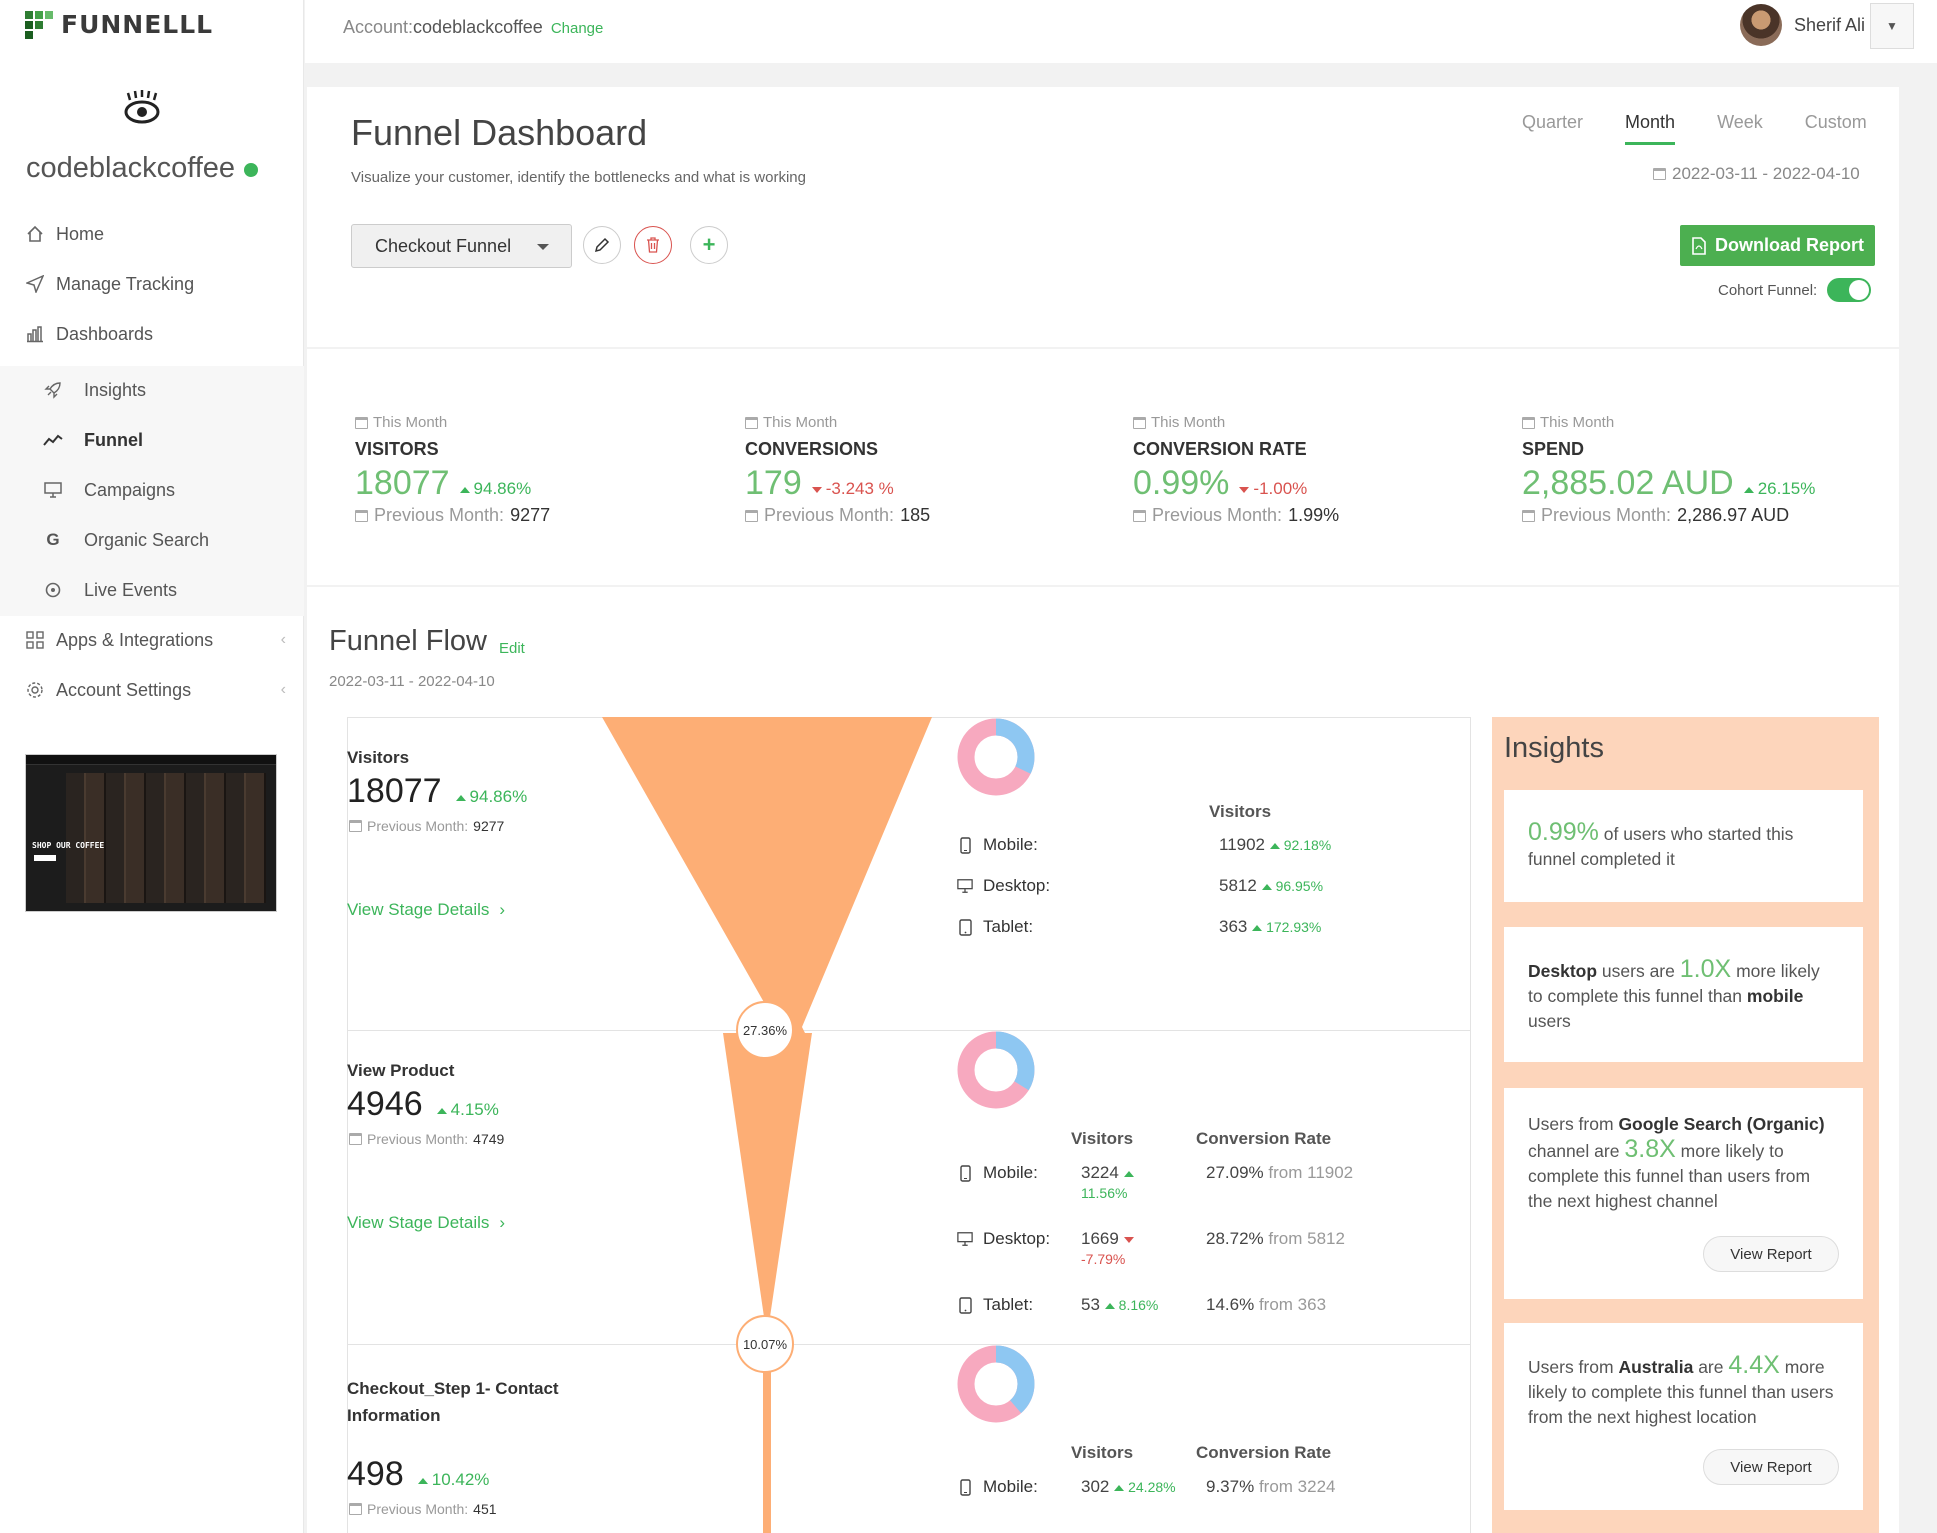  I want to click on device-visitors: 5812 96.95%, so click(1271, 886).